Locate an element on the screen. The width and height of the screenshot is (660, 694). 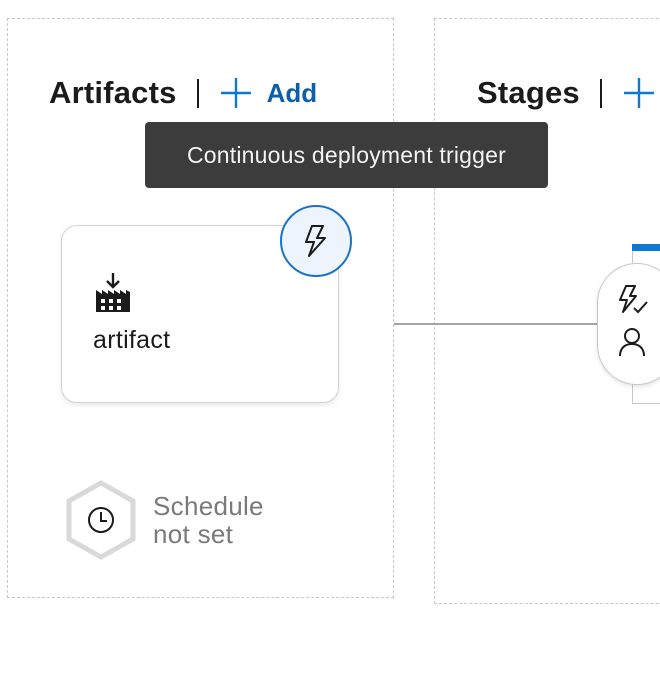
schedule-trigger: Schedule not set is located at coordinates (164, 520).